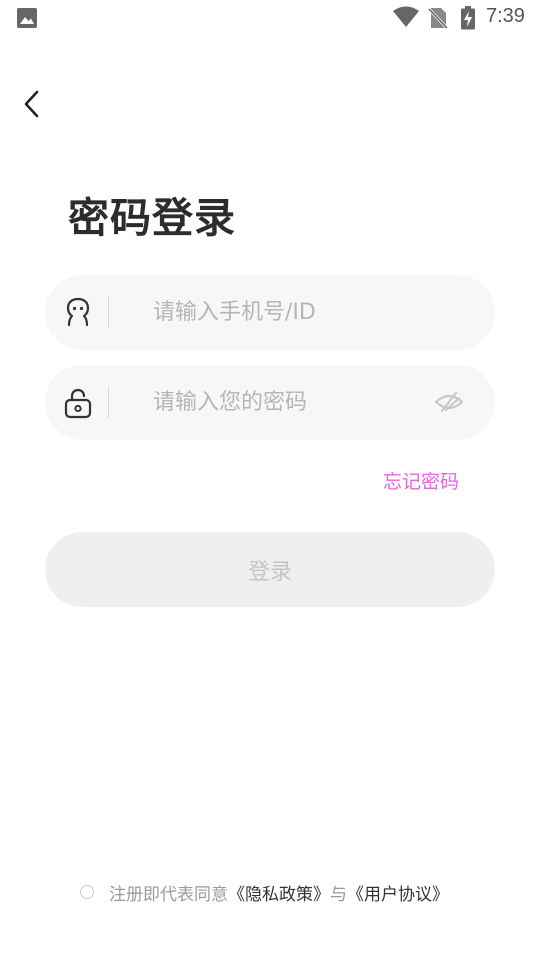 The width and height of the screenshot is (540, 960). Describe the element at coordinates (27, 18) in the screenshot. I see `gallery-icon` at that location.